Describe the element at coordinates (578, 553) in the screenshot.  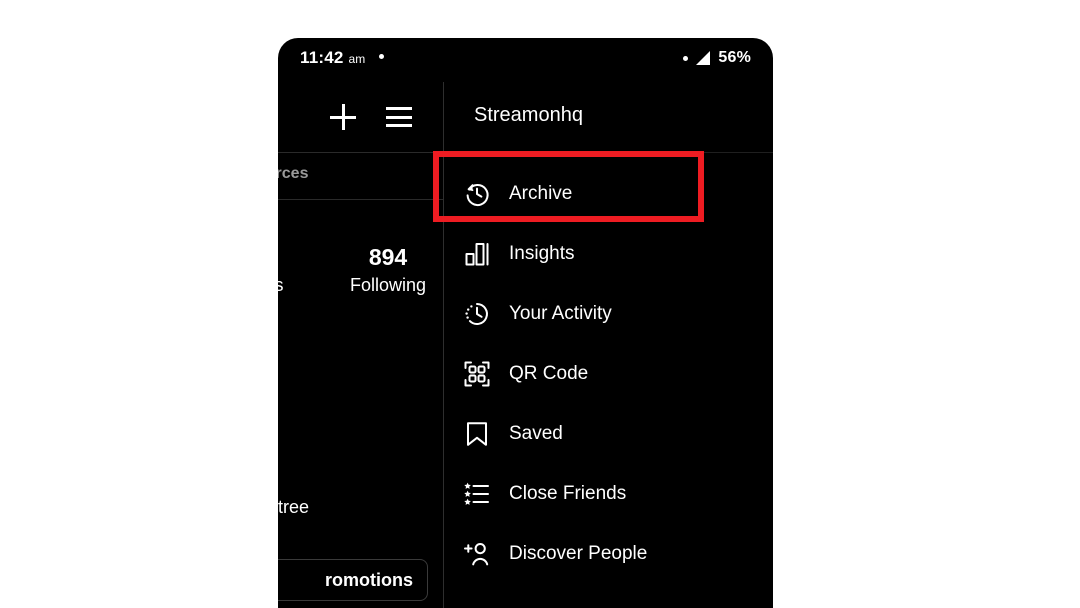
I see `menu-item-discover-people-label: Discover People` at that location.